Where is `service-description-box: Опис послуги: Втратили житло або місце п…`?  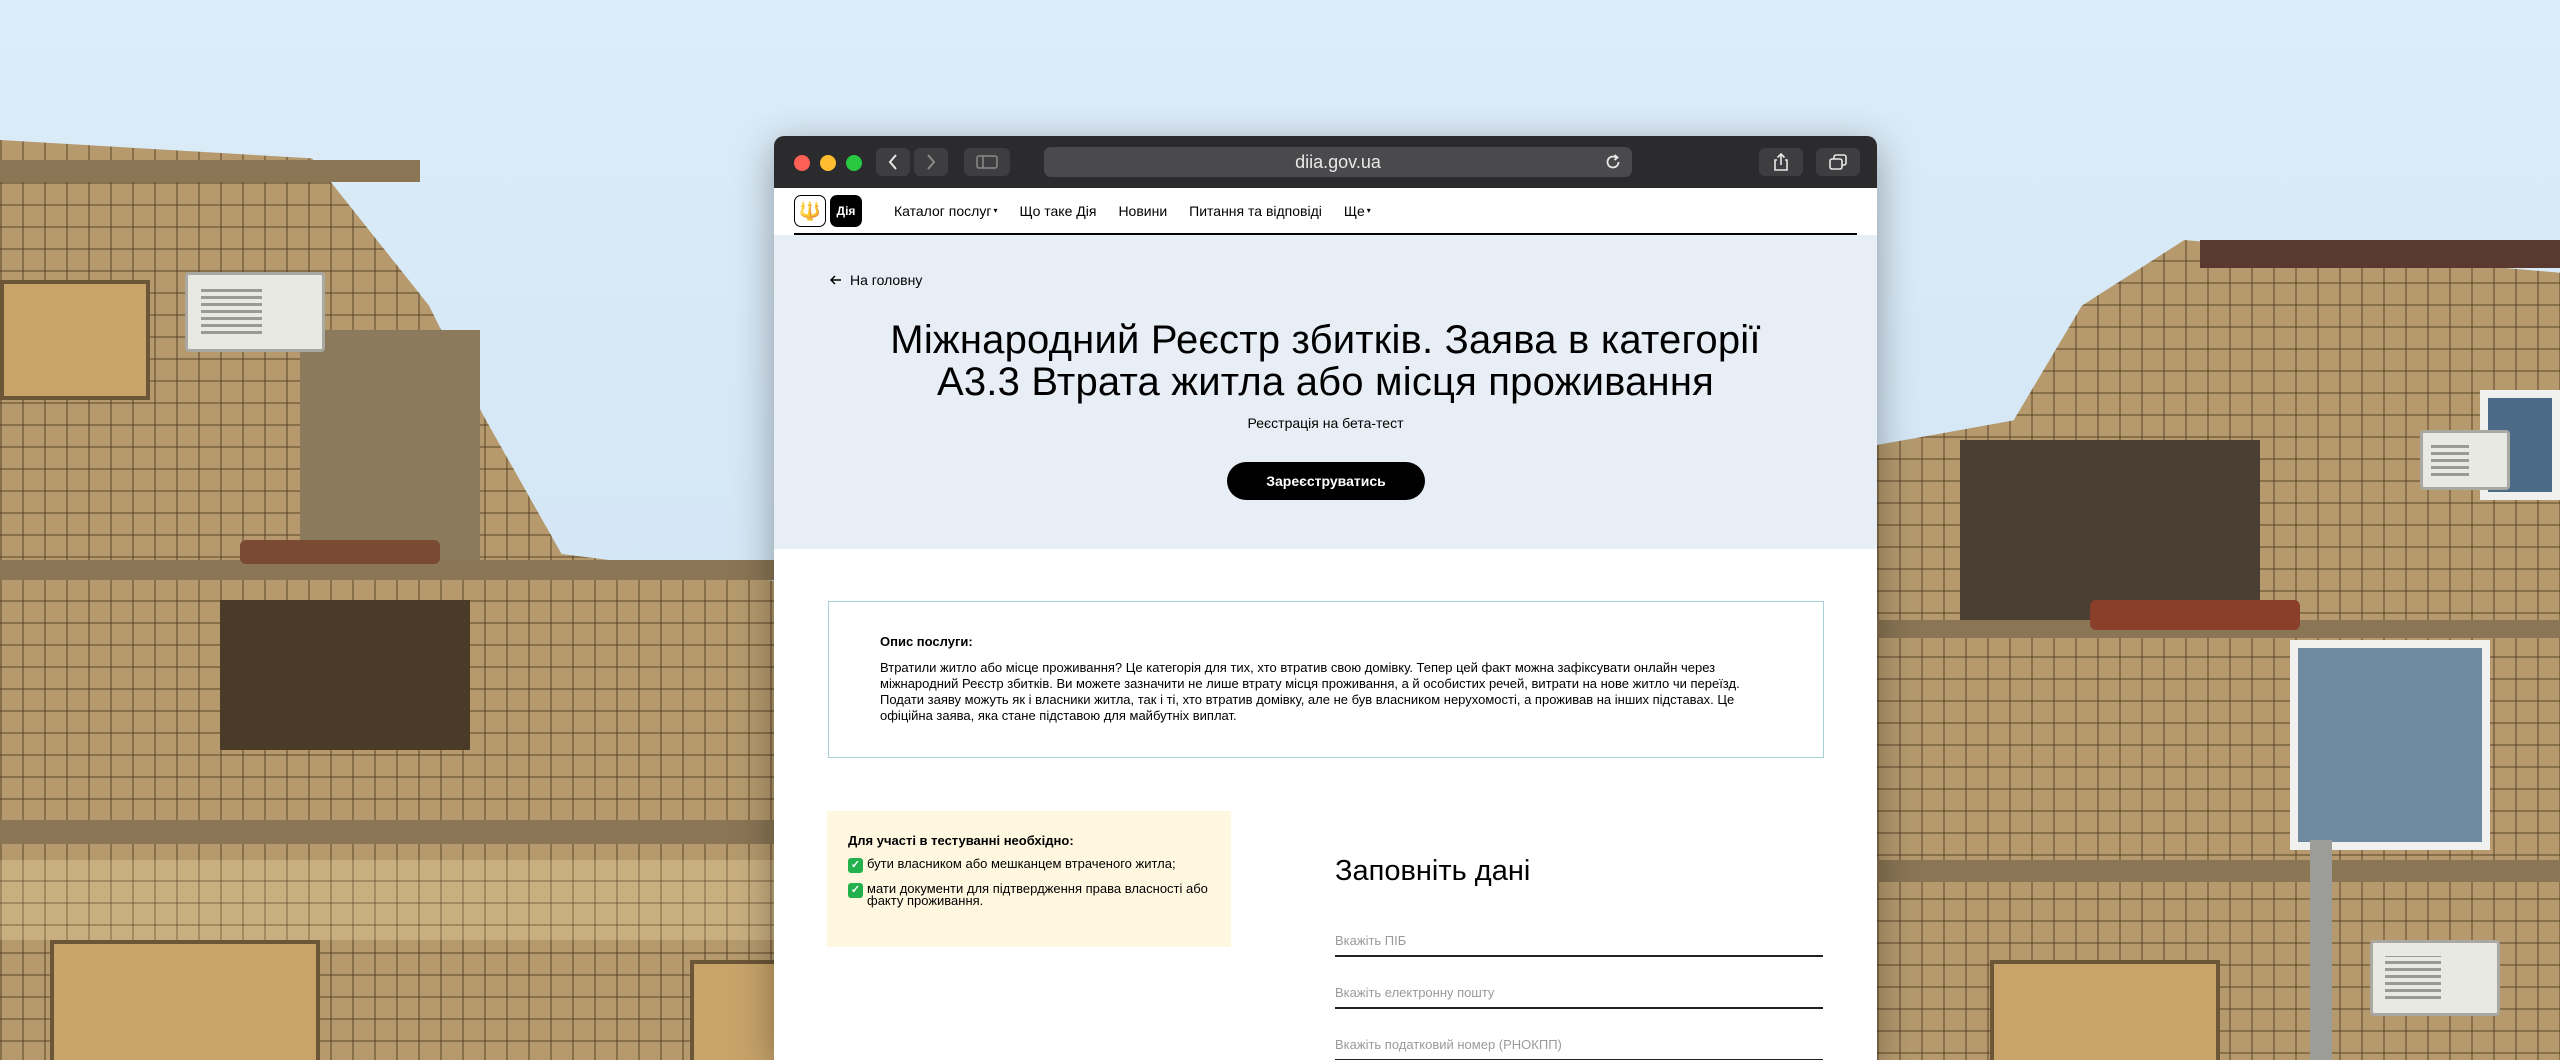
service-description-box: Опис послуги: Втратили житло або місце п… is located at coordinates (1326, 679).